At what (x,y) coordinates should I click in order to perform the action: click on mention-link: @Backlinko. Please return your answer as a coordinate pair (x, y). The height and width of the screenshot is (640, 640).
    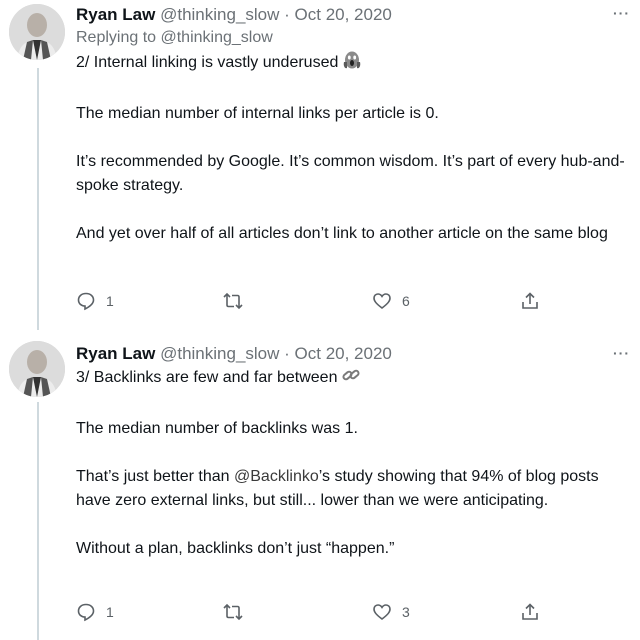
    Looking at the image, I should click on (276, 476).